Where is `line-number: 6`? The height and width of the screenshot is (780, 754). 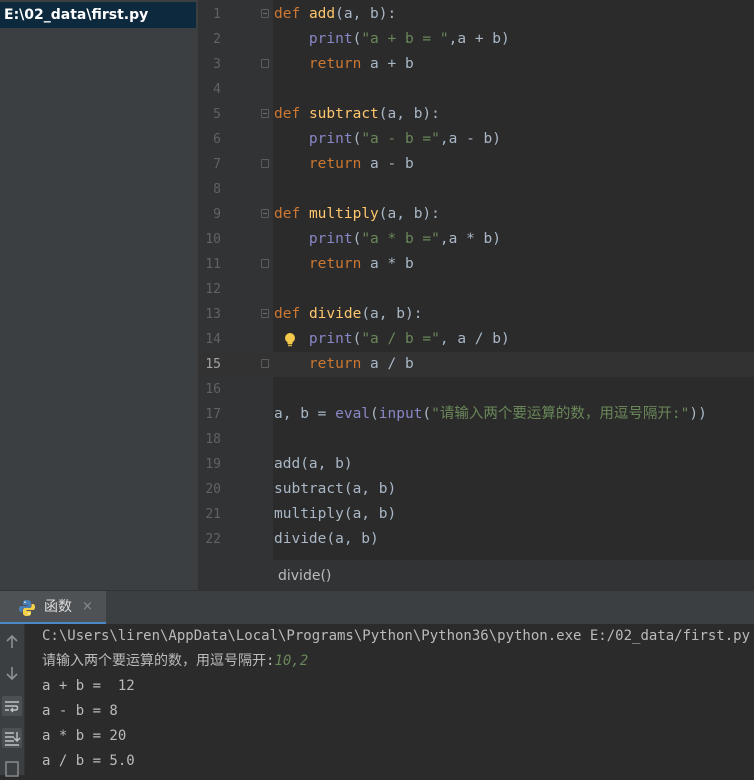 line-number: 6 is located at coordinates (217, 139).